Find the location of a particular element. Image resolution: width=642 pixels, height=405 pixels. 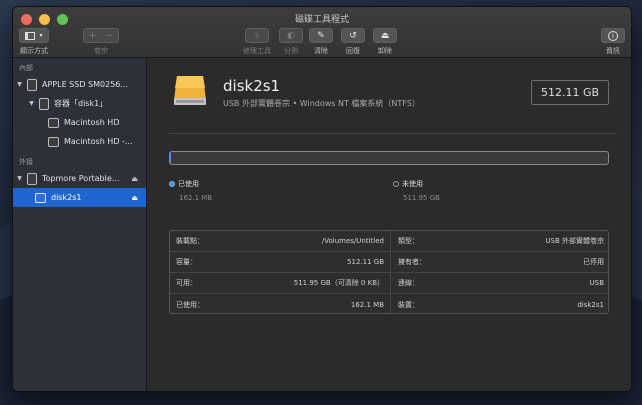

window-title: 磁碟工具程式 is located at coordinates (321, 20).